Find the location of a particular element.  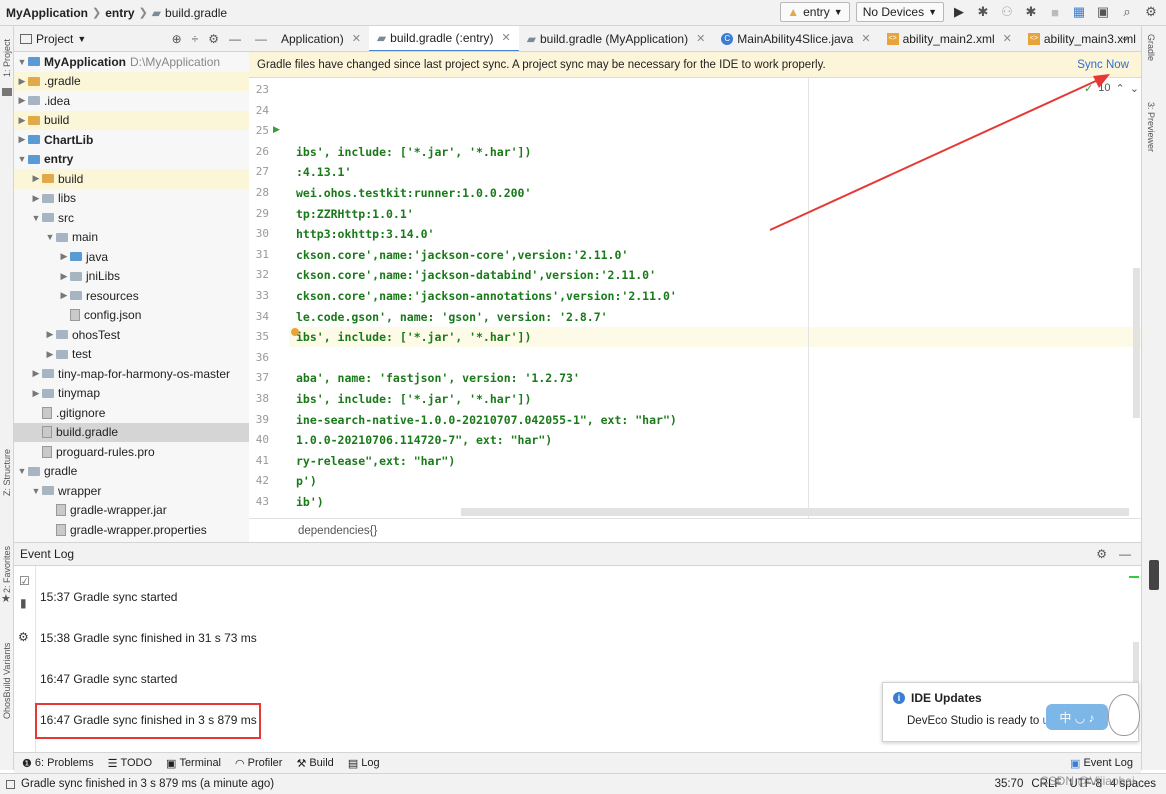

gear-icon: ⚙ is located at coordinates (1101, 554).